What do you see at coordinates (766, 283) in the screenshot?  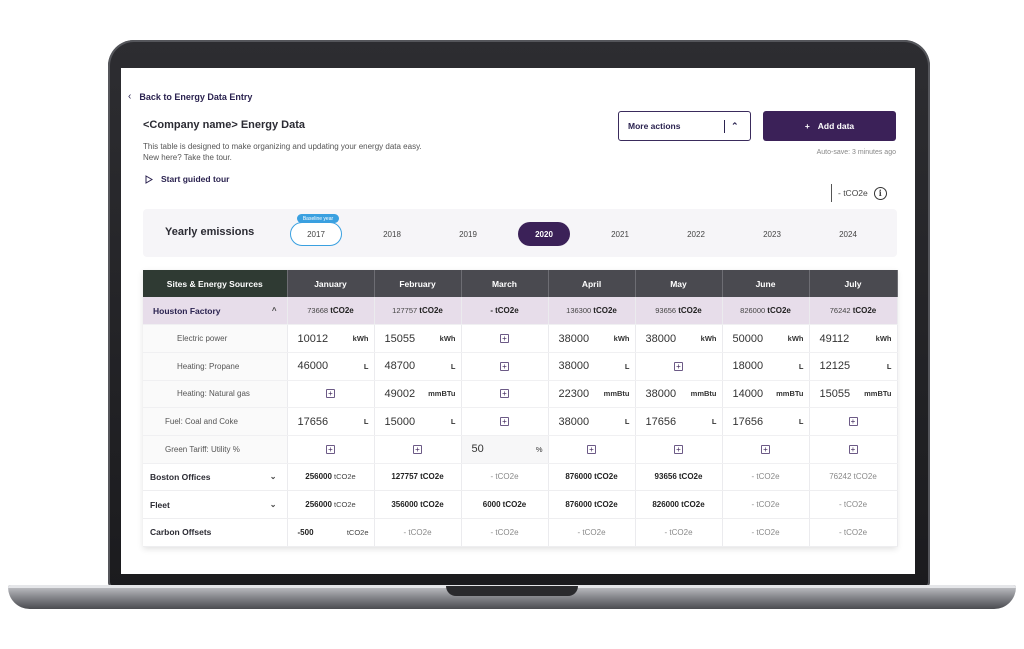 I see `column-header: June` at bounding box center [766, 283].